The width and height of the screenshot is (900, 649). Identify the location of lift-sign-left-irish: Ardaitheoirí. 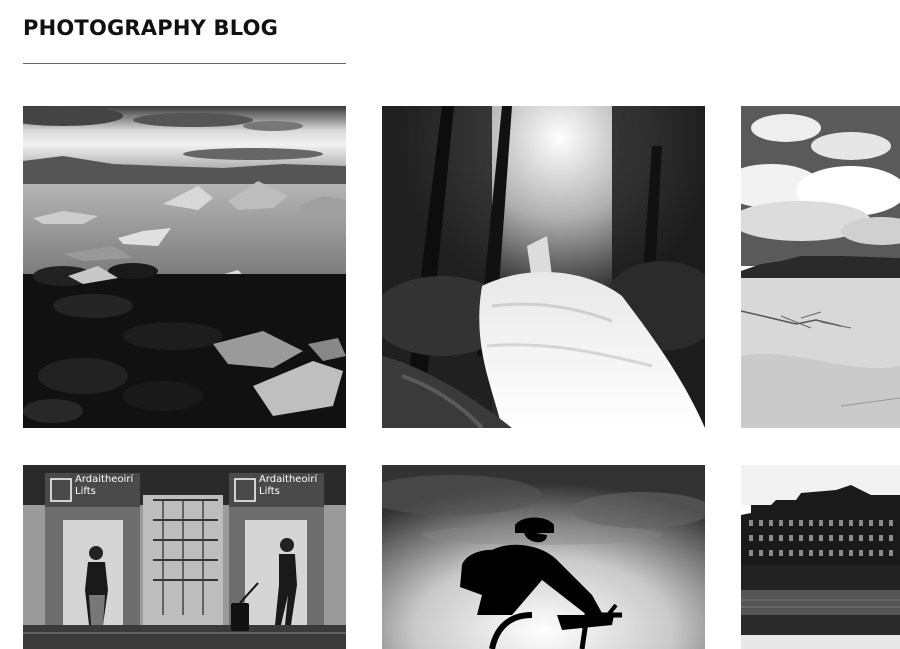
(104, 479).